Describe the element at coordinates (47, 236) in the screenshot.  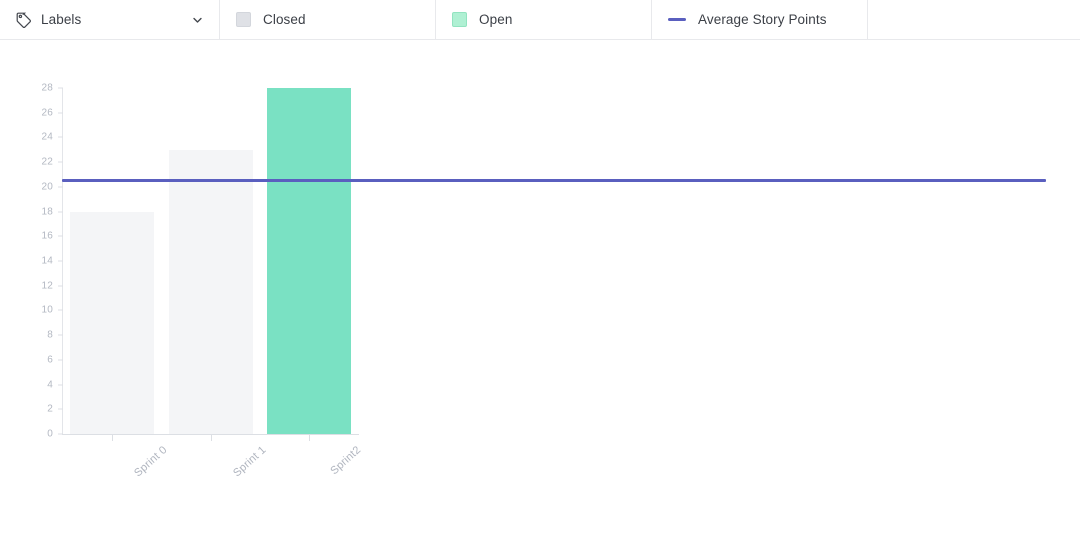
I see `y-axis-tick-label: 16` at that location.